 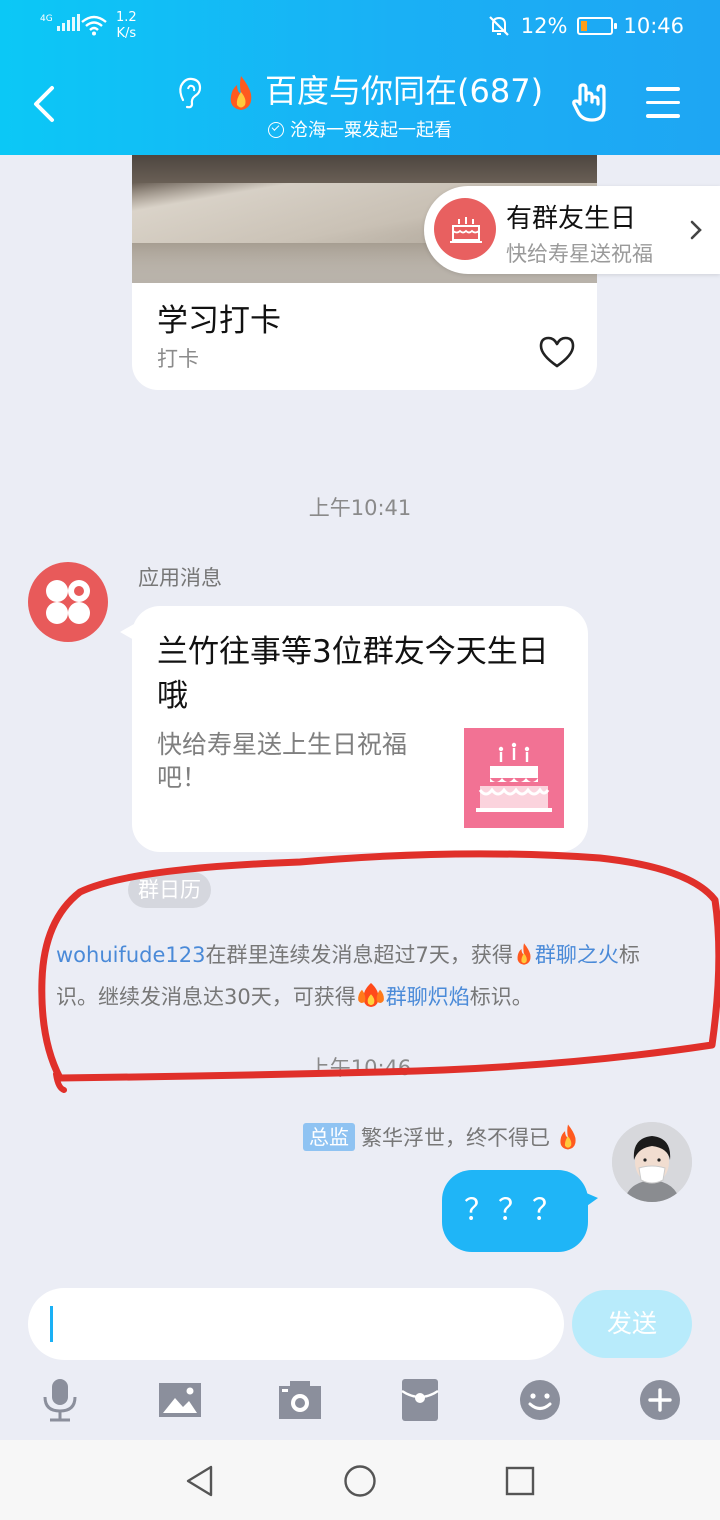 I want to click on group-name: 百度与你同在(687), so click(x=404, y=91).